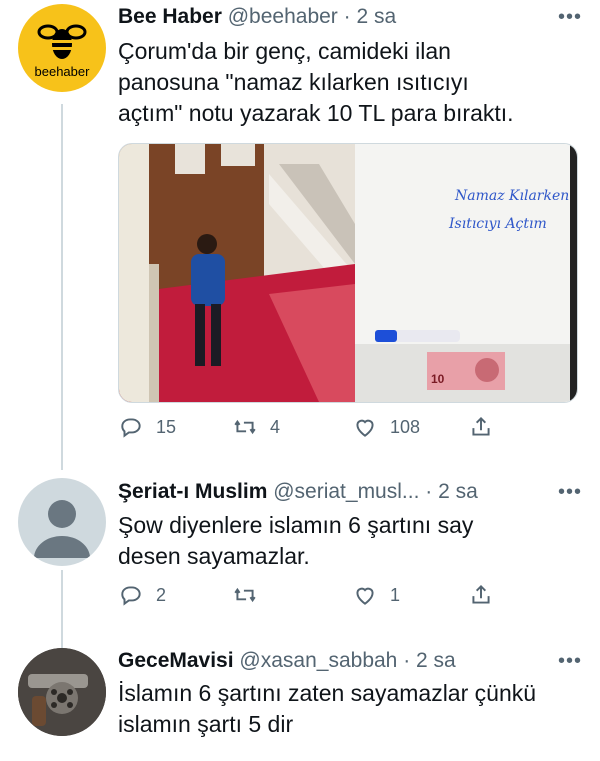  What do you see at coordinates (170, 16) in the screenshot?
I see `author-name: Bee Haber` at bounding box center [170, 16].